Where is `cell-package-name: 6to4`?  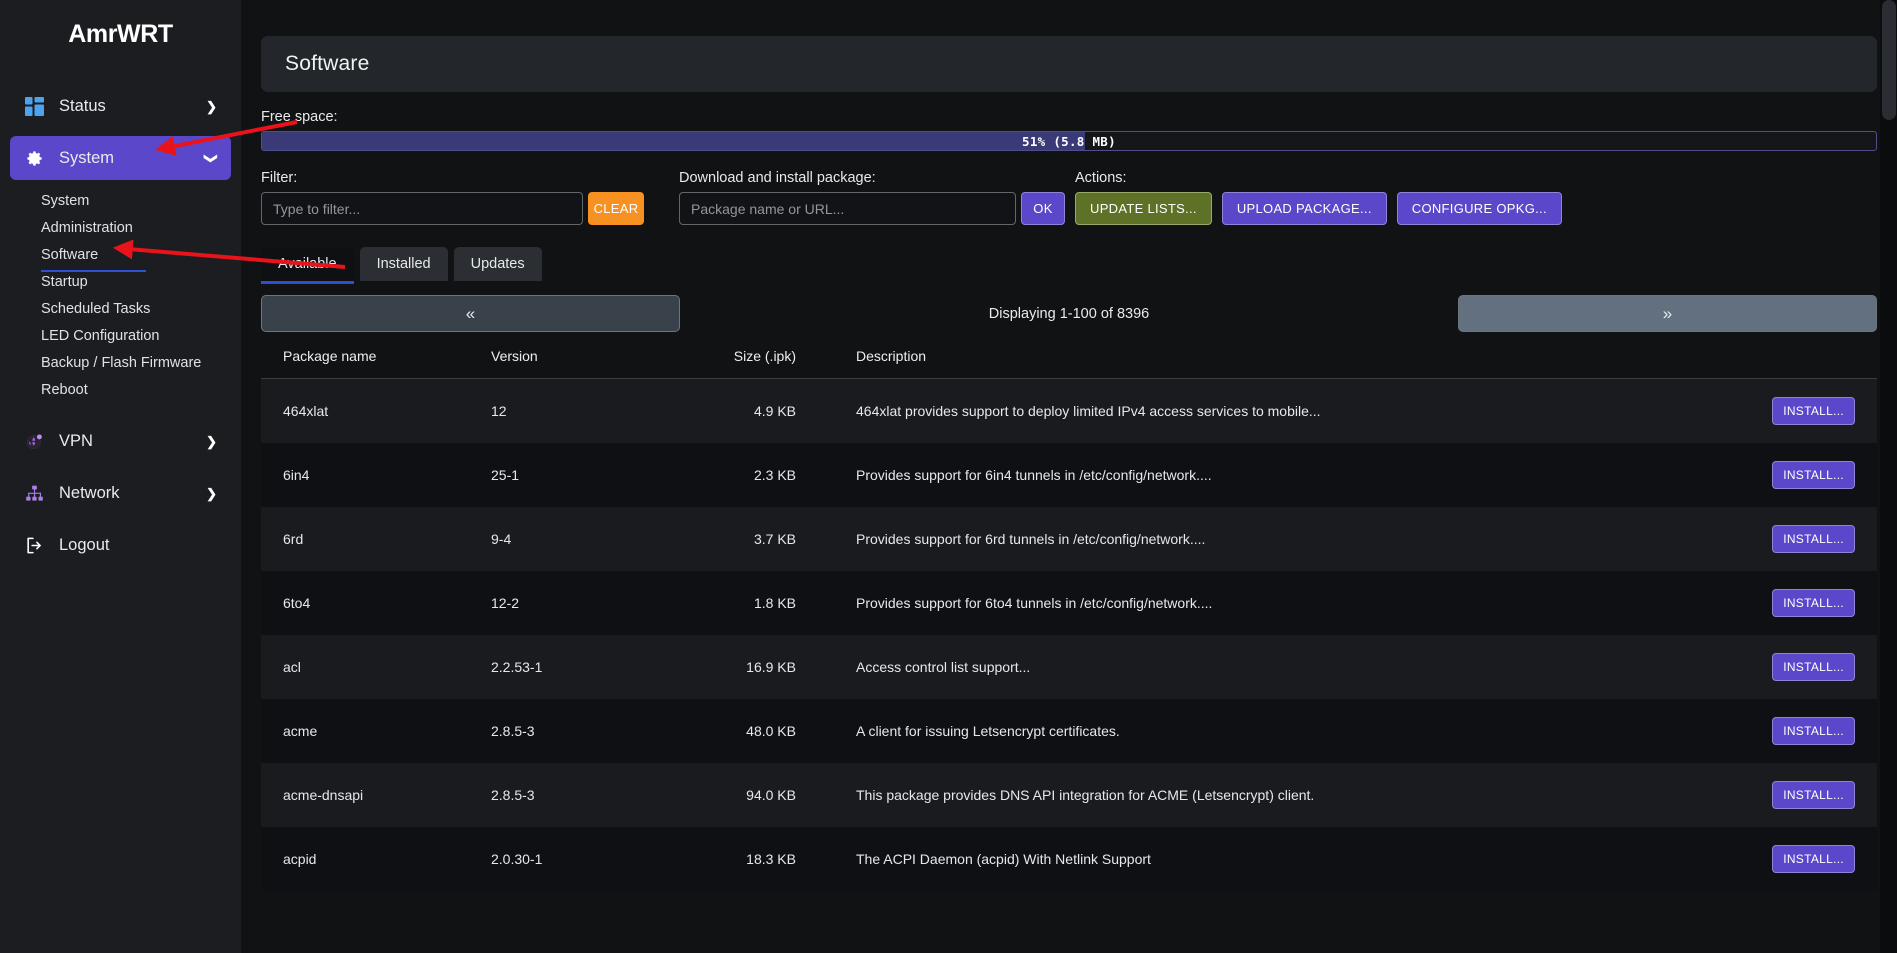
cell-package-name: 6to4 is located at coordinates (297, 602).